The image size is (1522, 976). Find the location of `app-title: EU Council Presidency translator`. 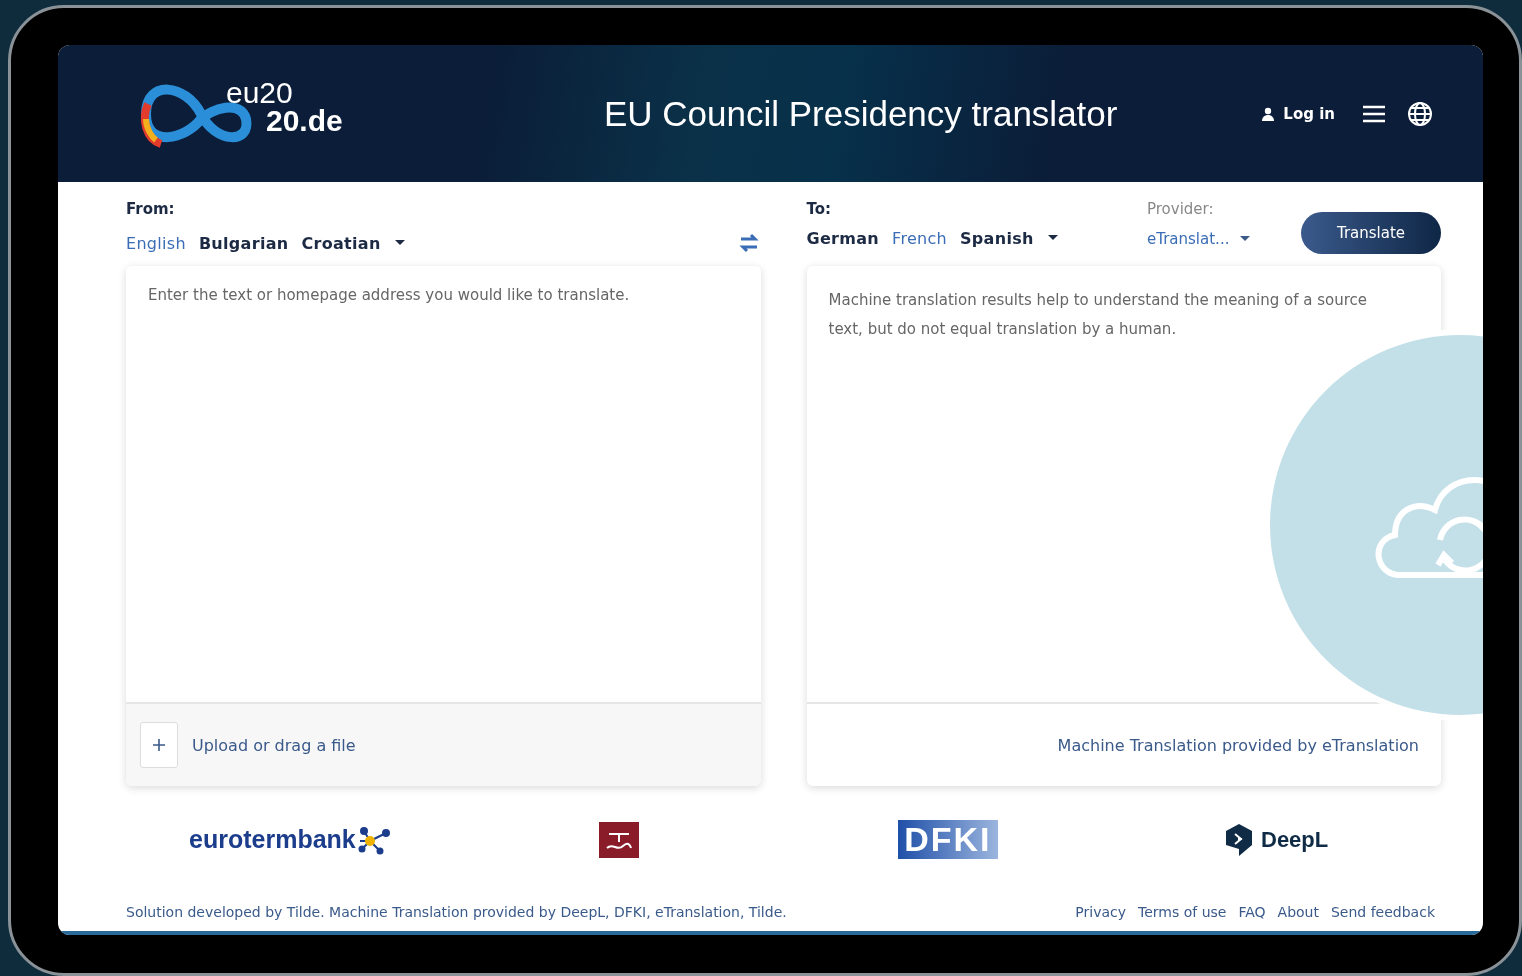

app-title: EU Council Presidency translator is located at coordinates (860, 113).